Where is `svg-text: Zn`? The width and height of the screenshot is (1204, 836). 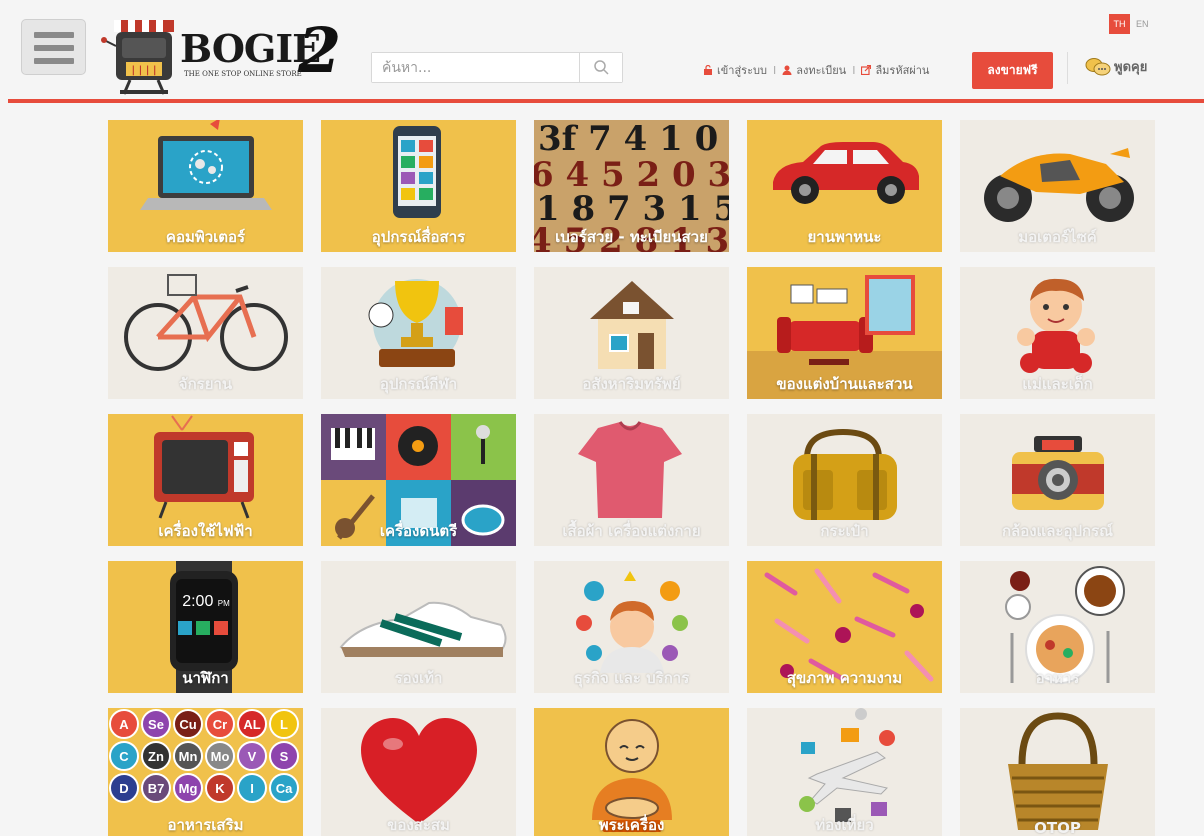 svg-text: Zn is located at coordinates (156, 756).